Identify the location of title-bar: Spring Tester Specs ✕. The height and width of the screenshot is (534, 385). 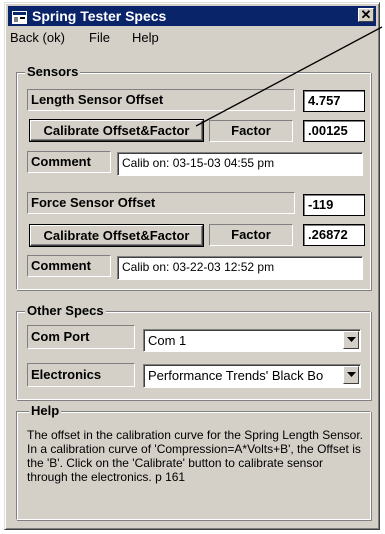
(192, 16).